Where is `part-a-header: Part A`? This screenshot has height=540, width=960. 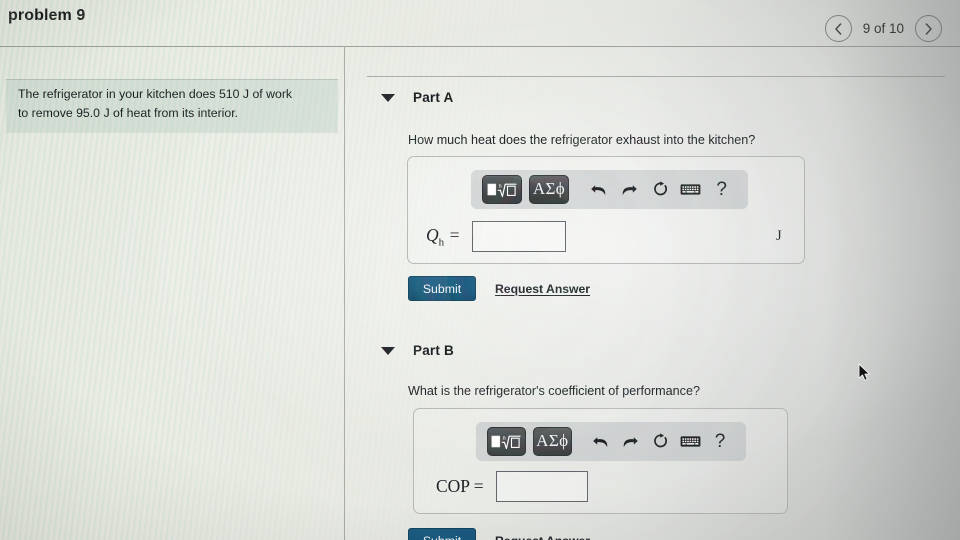 part-a-header: Part A is located at coordinates (417, 97).